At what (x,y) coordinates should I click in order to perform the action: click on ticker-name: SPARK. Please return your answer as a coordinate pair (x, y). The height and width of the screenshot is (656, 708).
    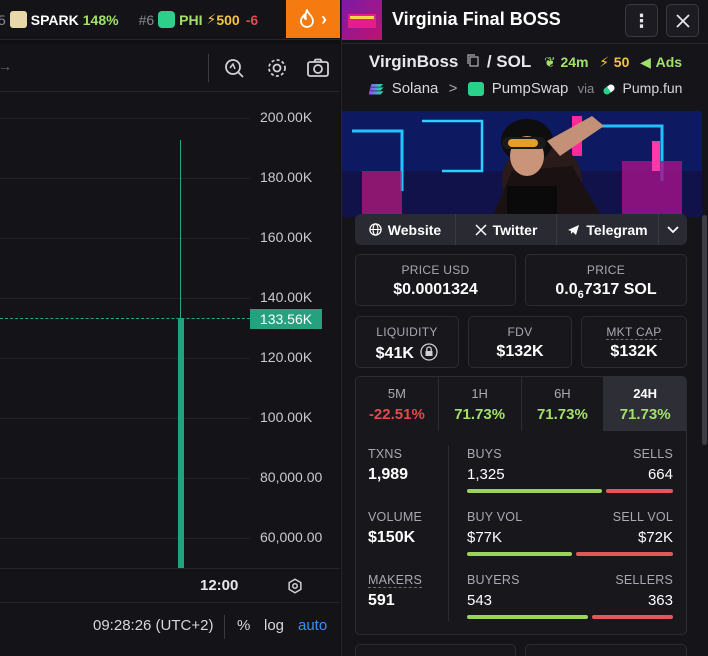
    Looking at the image, I should click on (55, 20).